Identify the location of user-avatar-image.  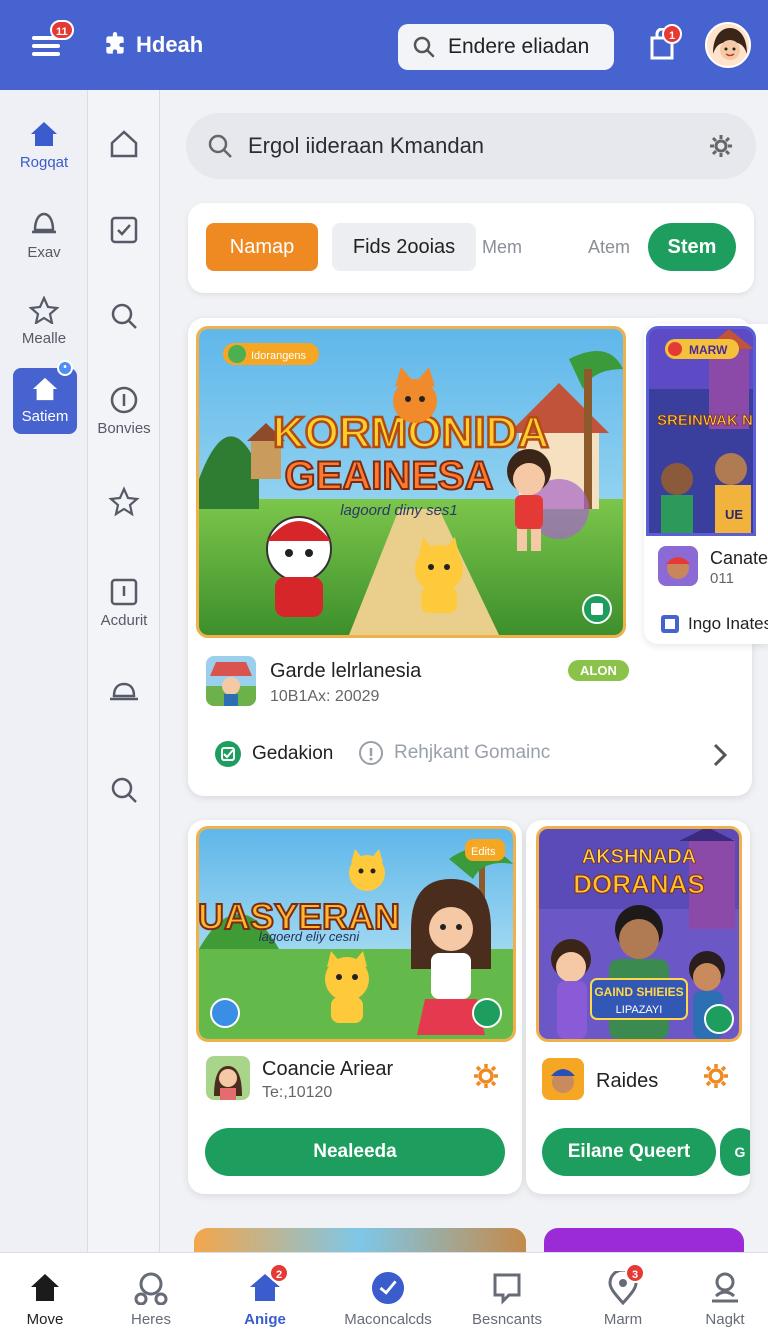
(728, 45).